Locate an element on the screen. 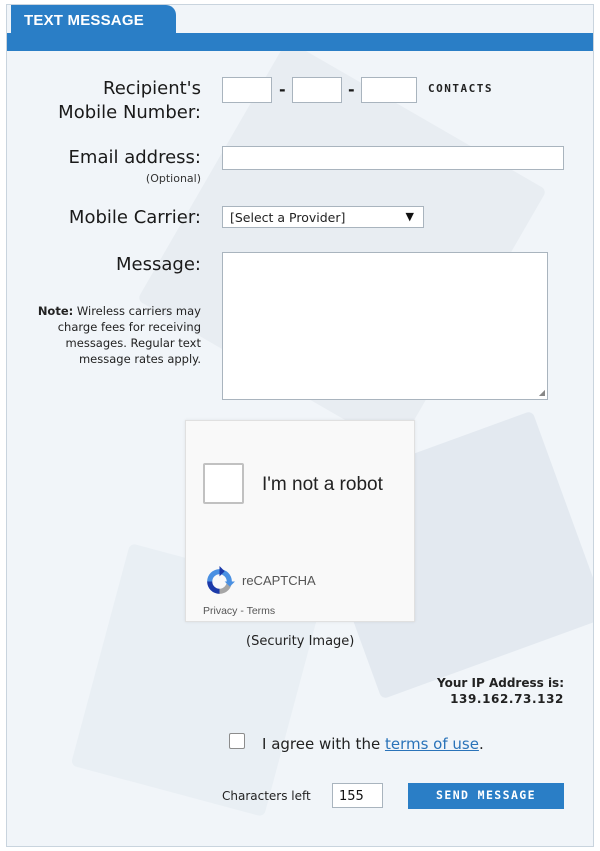 The width and height of the screenshot is (600, 851). recaptcha-logo-icon is located at coordinates (221, 580).